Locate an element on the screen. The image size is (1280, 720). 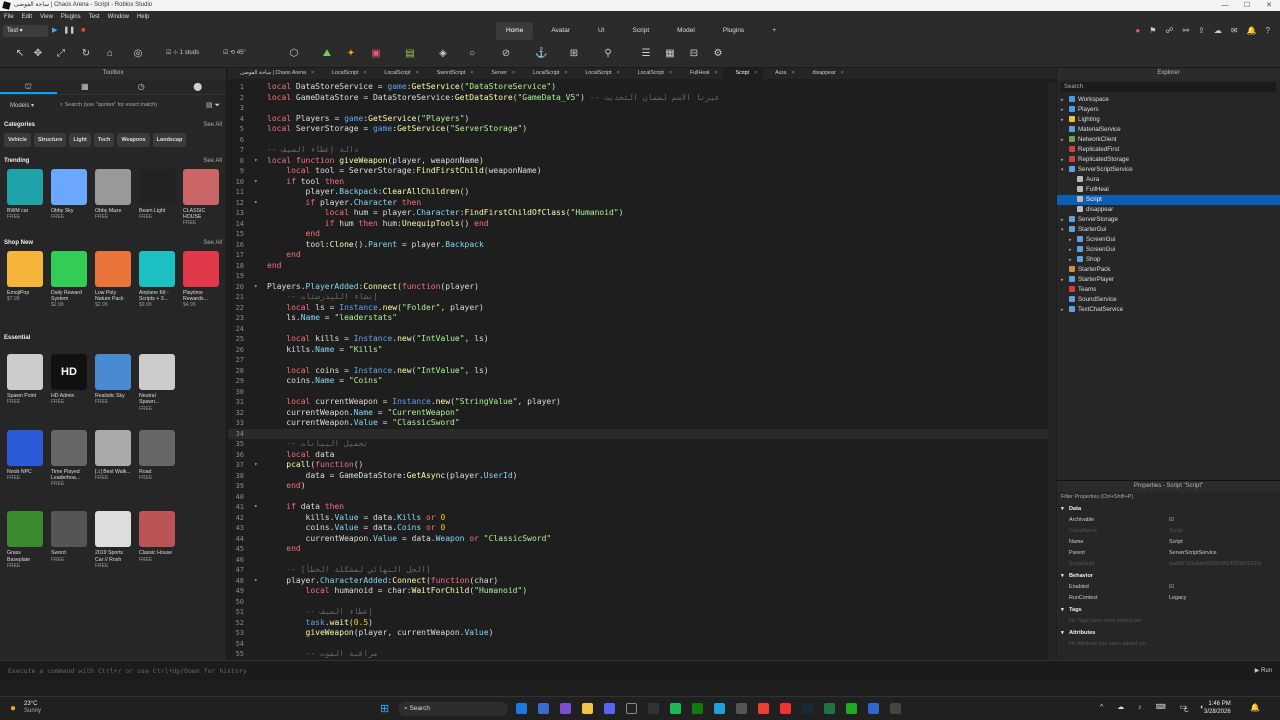
code-line: 17 end is located at coordinates (638, 255).